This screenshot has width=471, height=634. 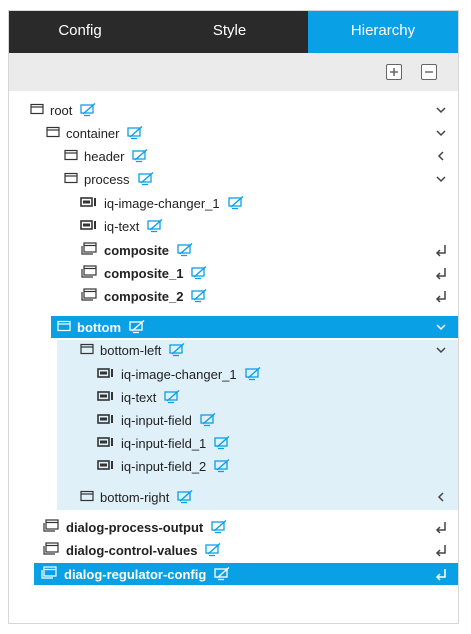 I want to click on tree-node: dialog-regulator-config, so click(x=246, y=574).